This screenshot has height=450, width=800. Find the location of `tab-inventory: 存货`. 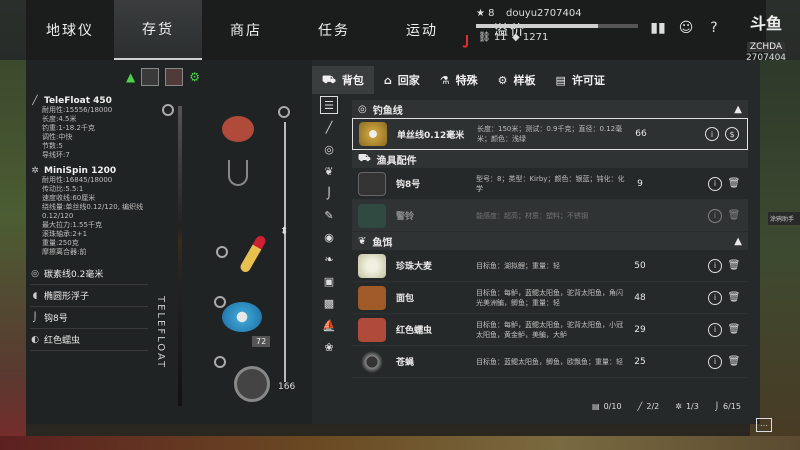

tab-inventory: 存货 is located at coordinates (158, 30).